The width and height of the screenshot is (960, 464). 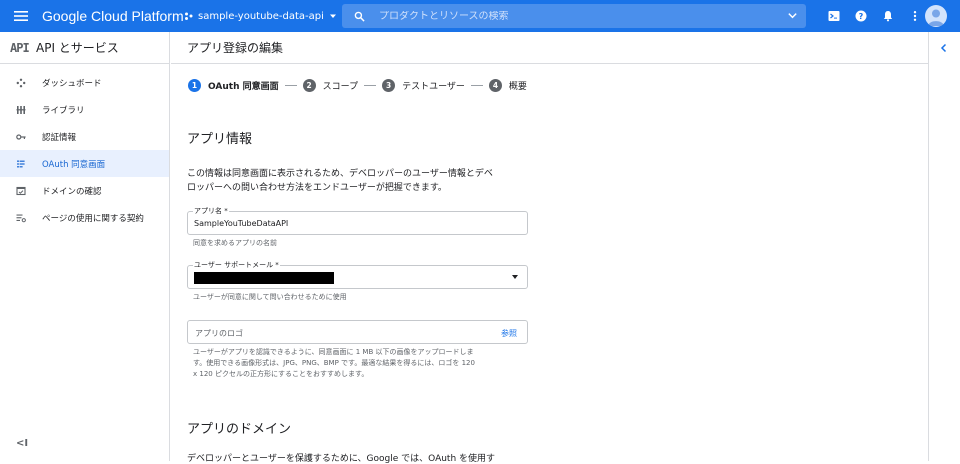 What do you see at coordinates (72, 83) in the screenshot?
I see `sidebar-item-label: ダッシュボード` at bounding box center [72, 83].